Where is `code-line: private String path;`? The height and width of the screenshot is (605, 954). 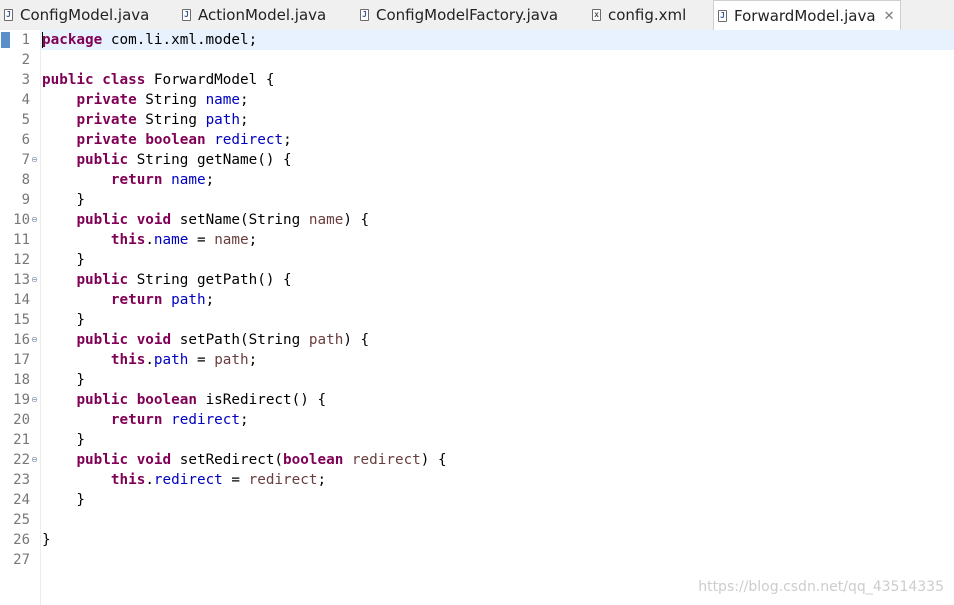
code-line: private String path; is located at coordinates (145, 120).